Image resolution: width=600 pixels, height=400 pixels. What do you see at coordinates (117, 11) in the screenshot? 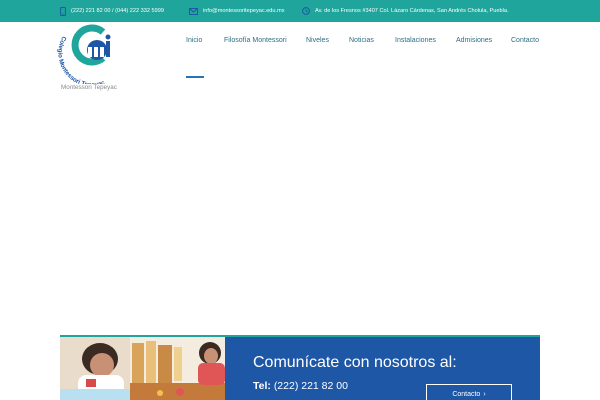
I see `topbar-phone-text: (222) 221 82 00 / (044) 222 332 5999` at bounding box center [117, 11].